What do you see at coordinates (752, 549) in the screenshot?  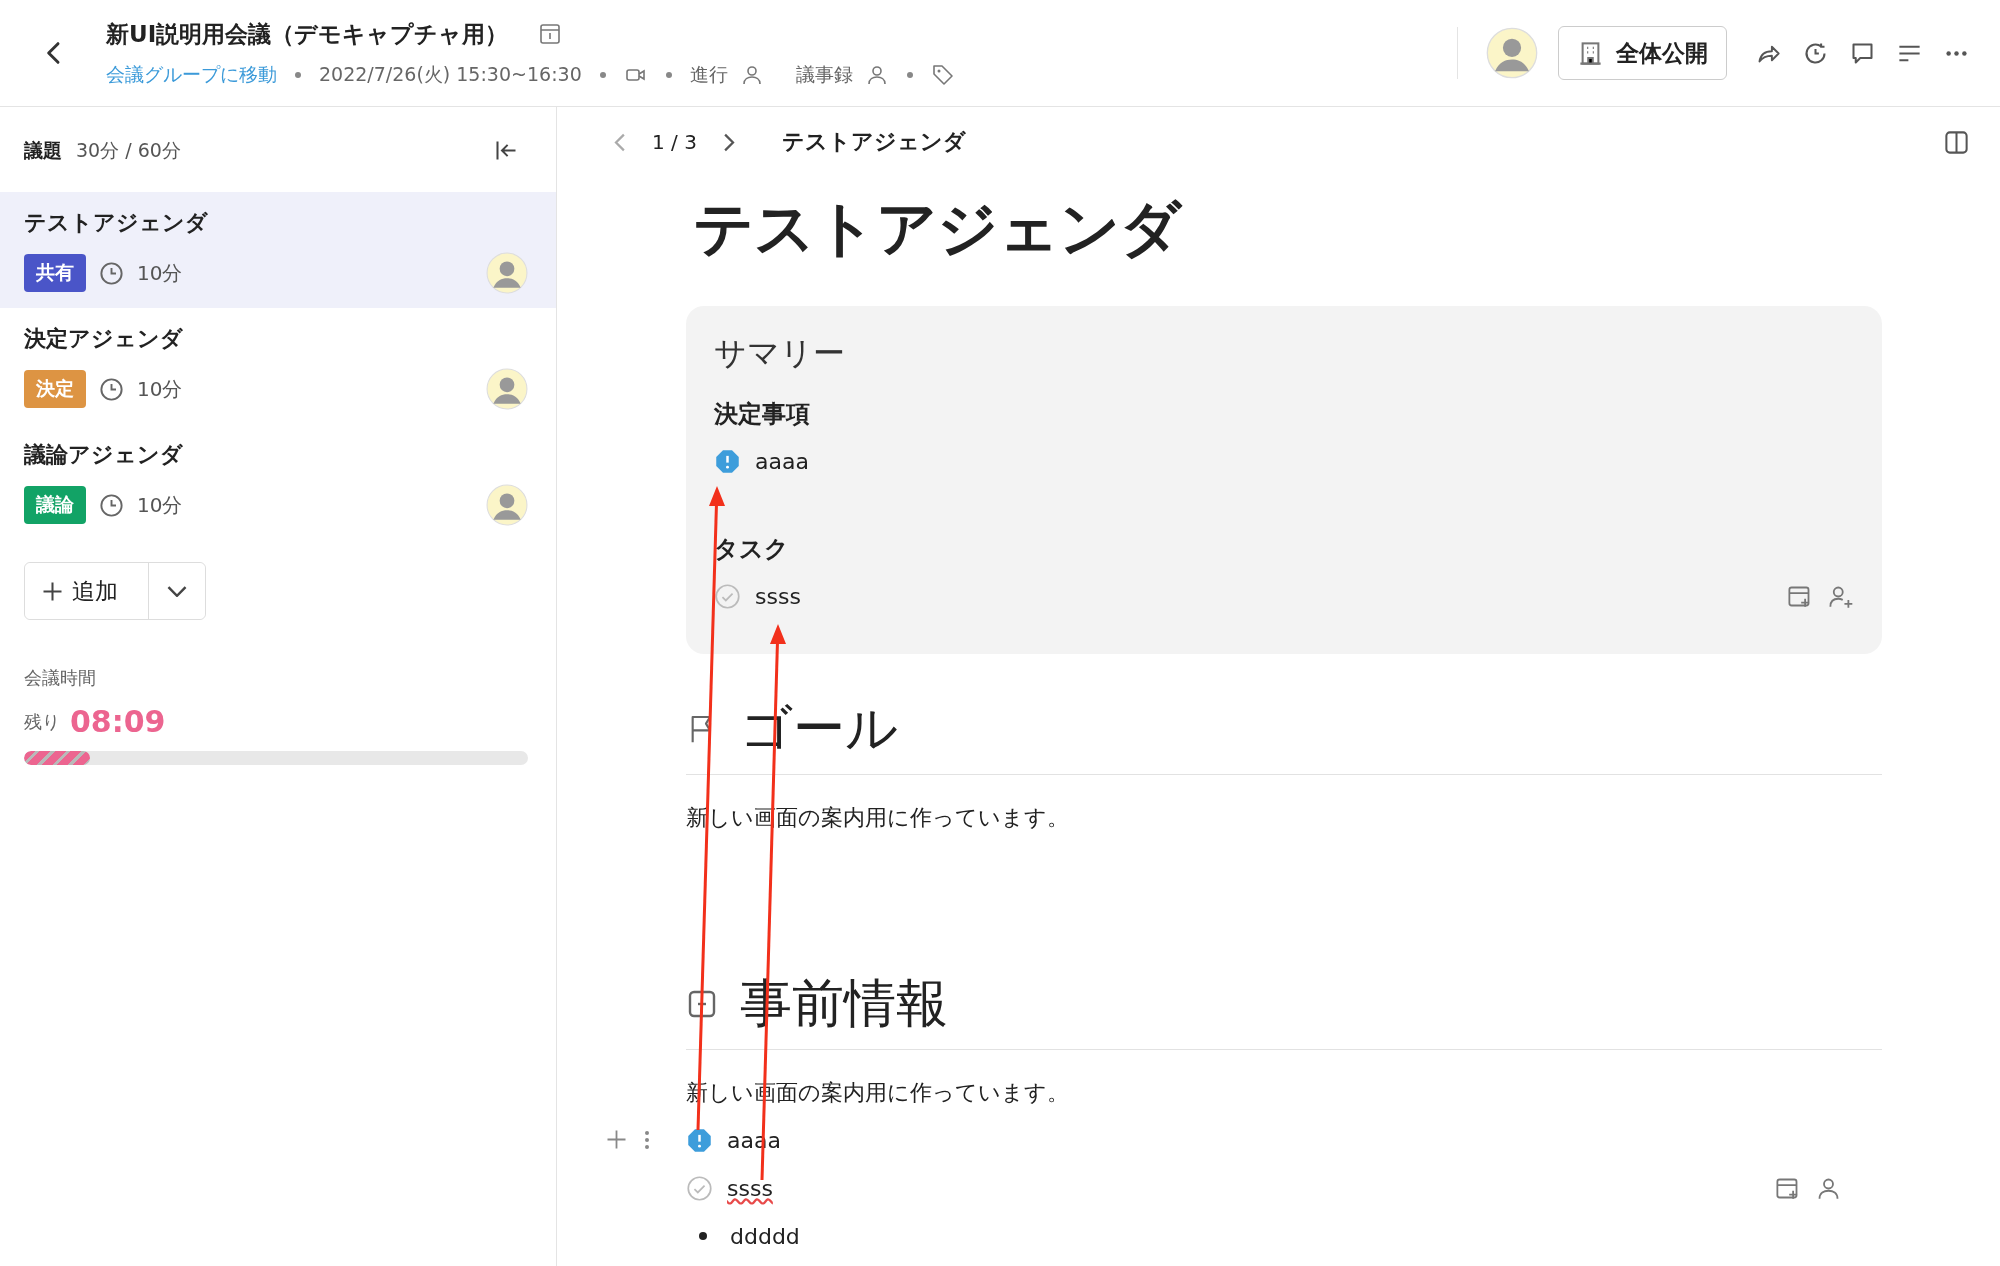 I see `tasks-heading: タスク` at bounding box center [752, 549].